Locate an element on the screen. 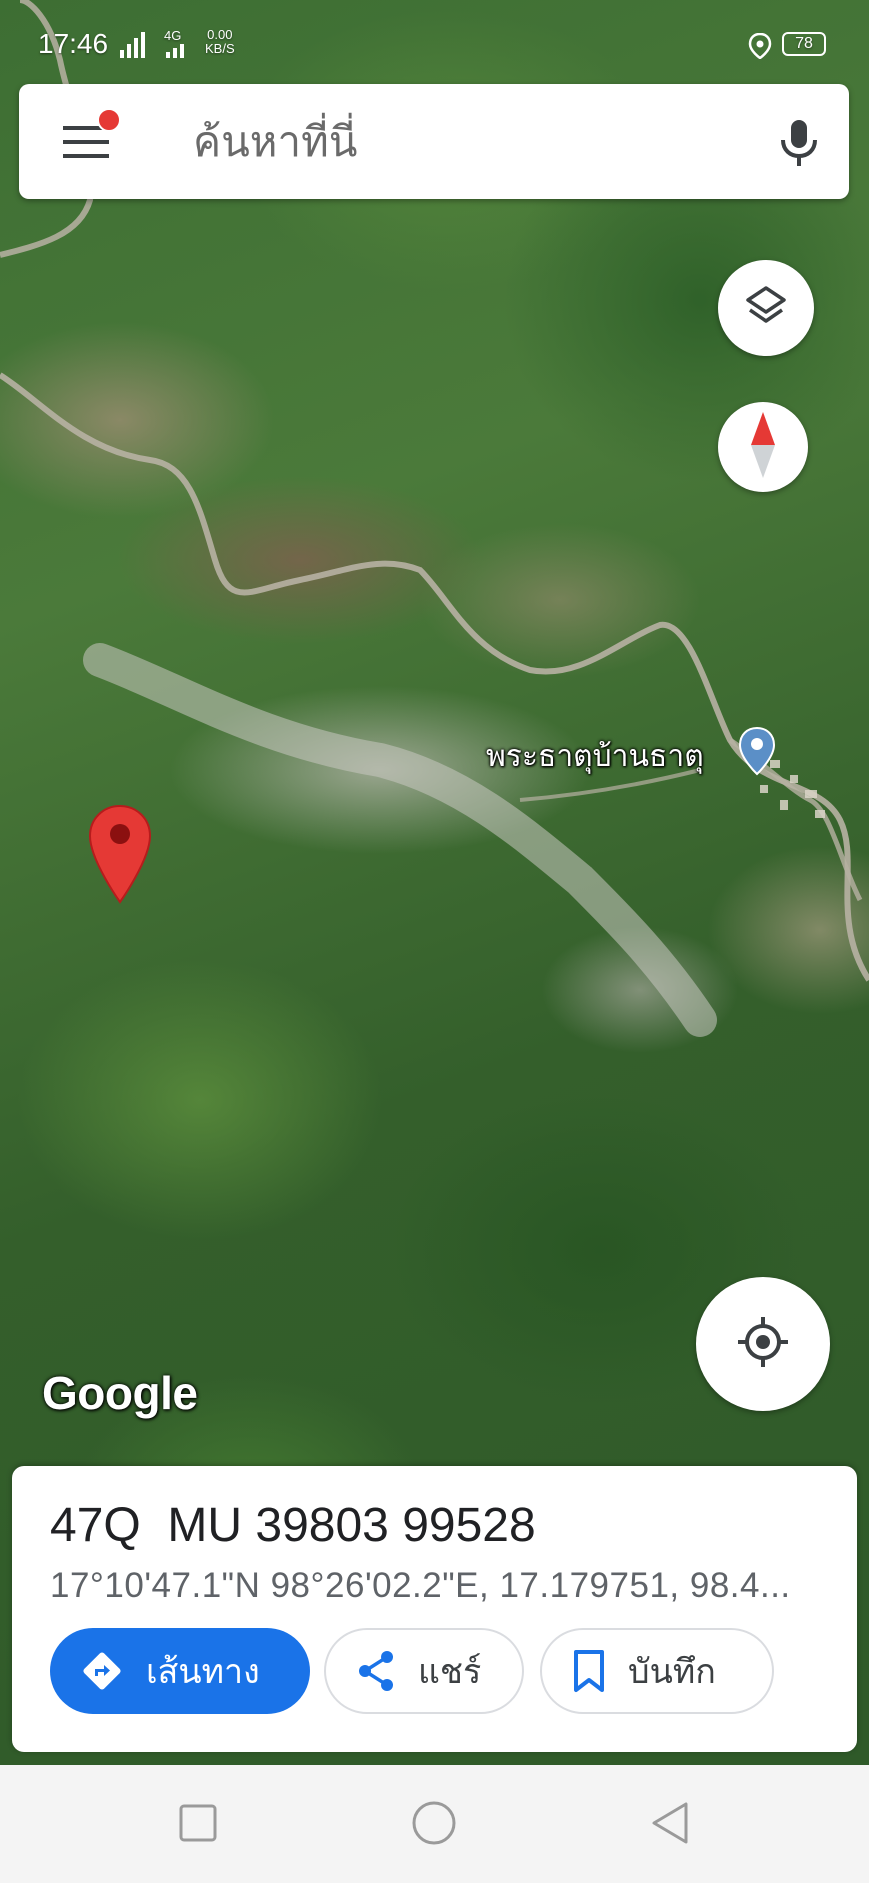  notification-dot is located at coordinates (109, 120).